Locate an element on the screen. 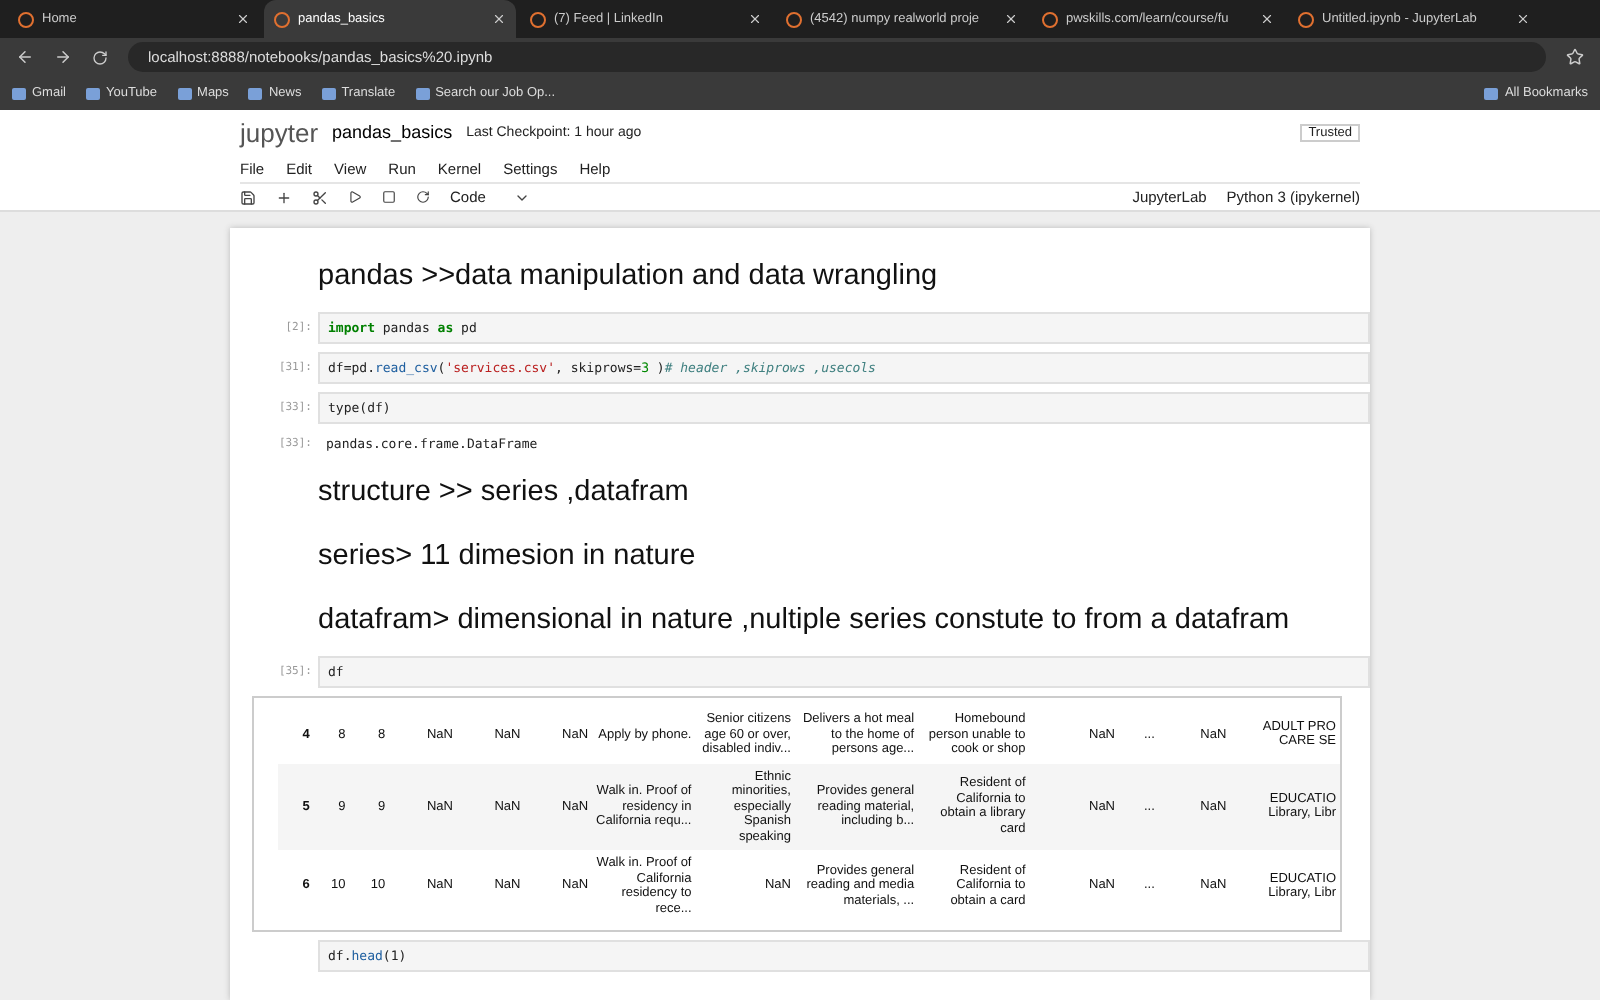  restart-icon is located at coordinates (423, 197).